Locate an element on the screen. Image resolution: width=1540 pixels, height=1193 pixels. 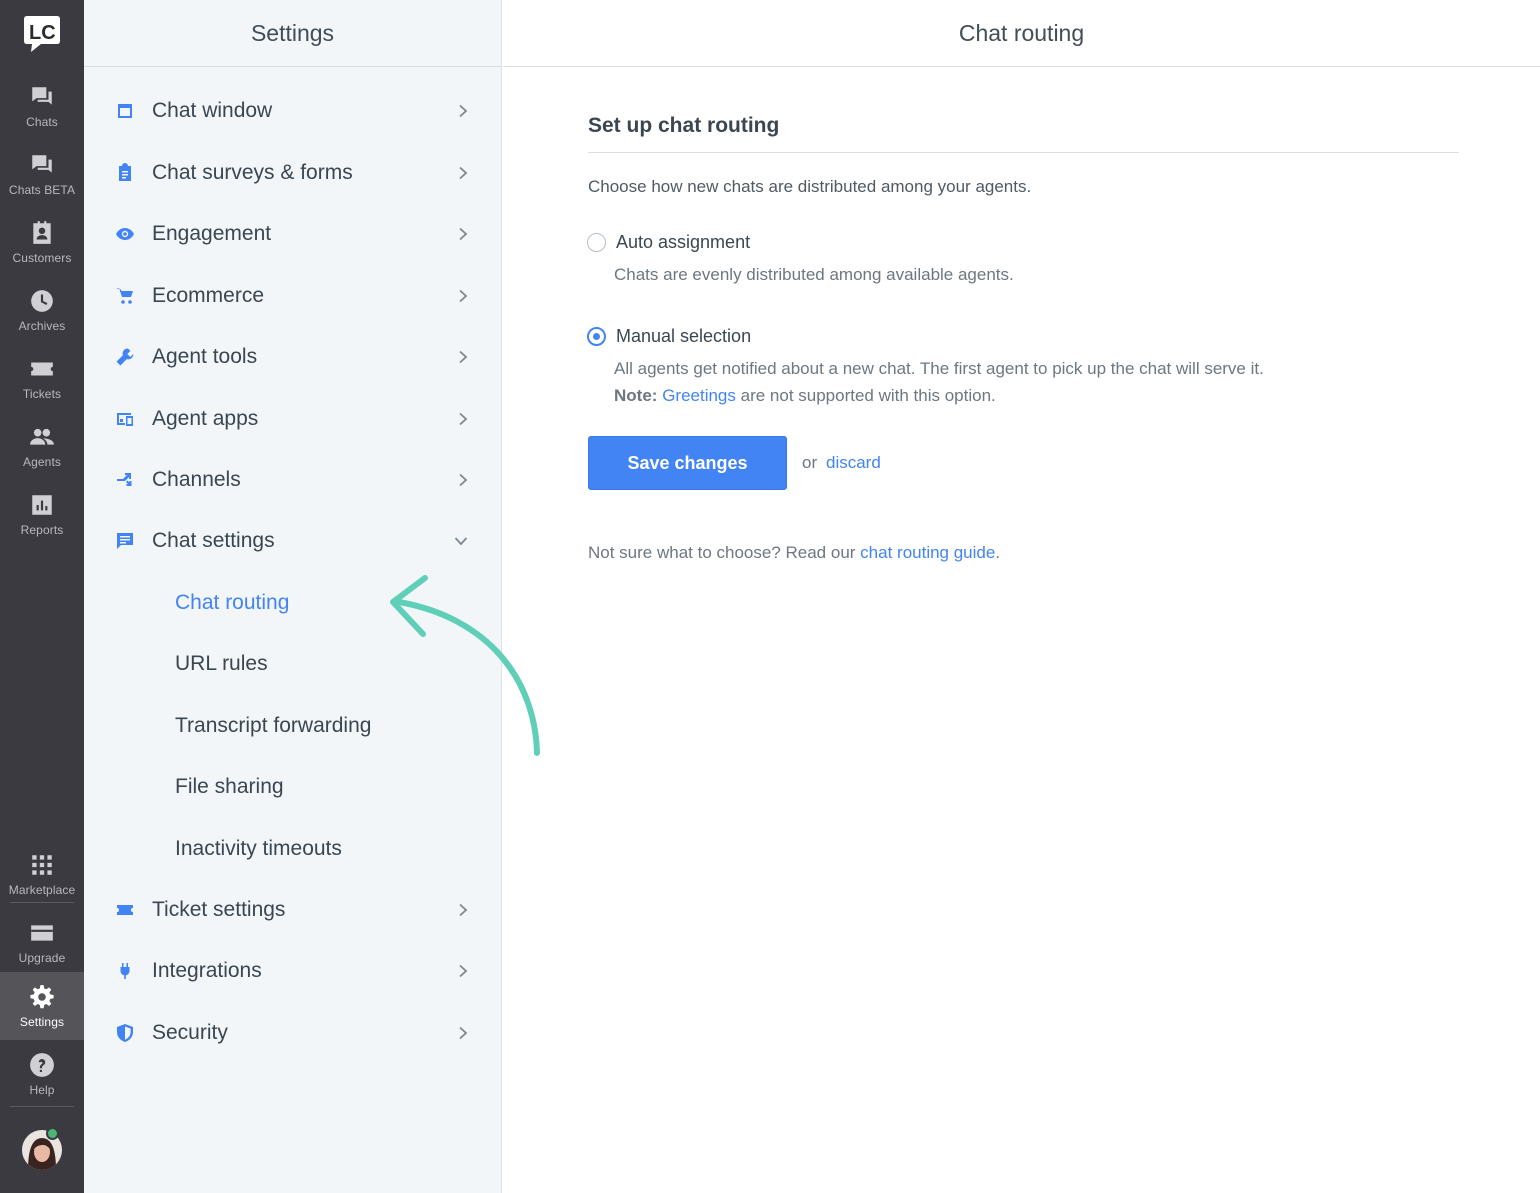
settings-item-label: Integrations is located at coordinates (207, 970).